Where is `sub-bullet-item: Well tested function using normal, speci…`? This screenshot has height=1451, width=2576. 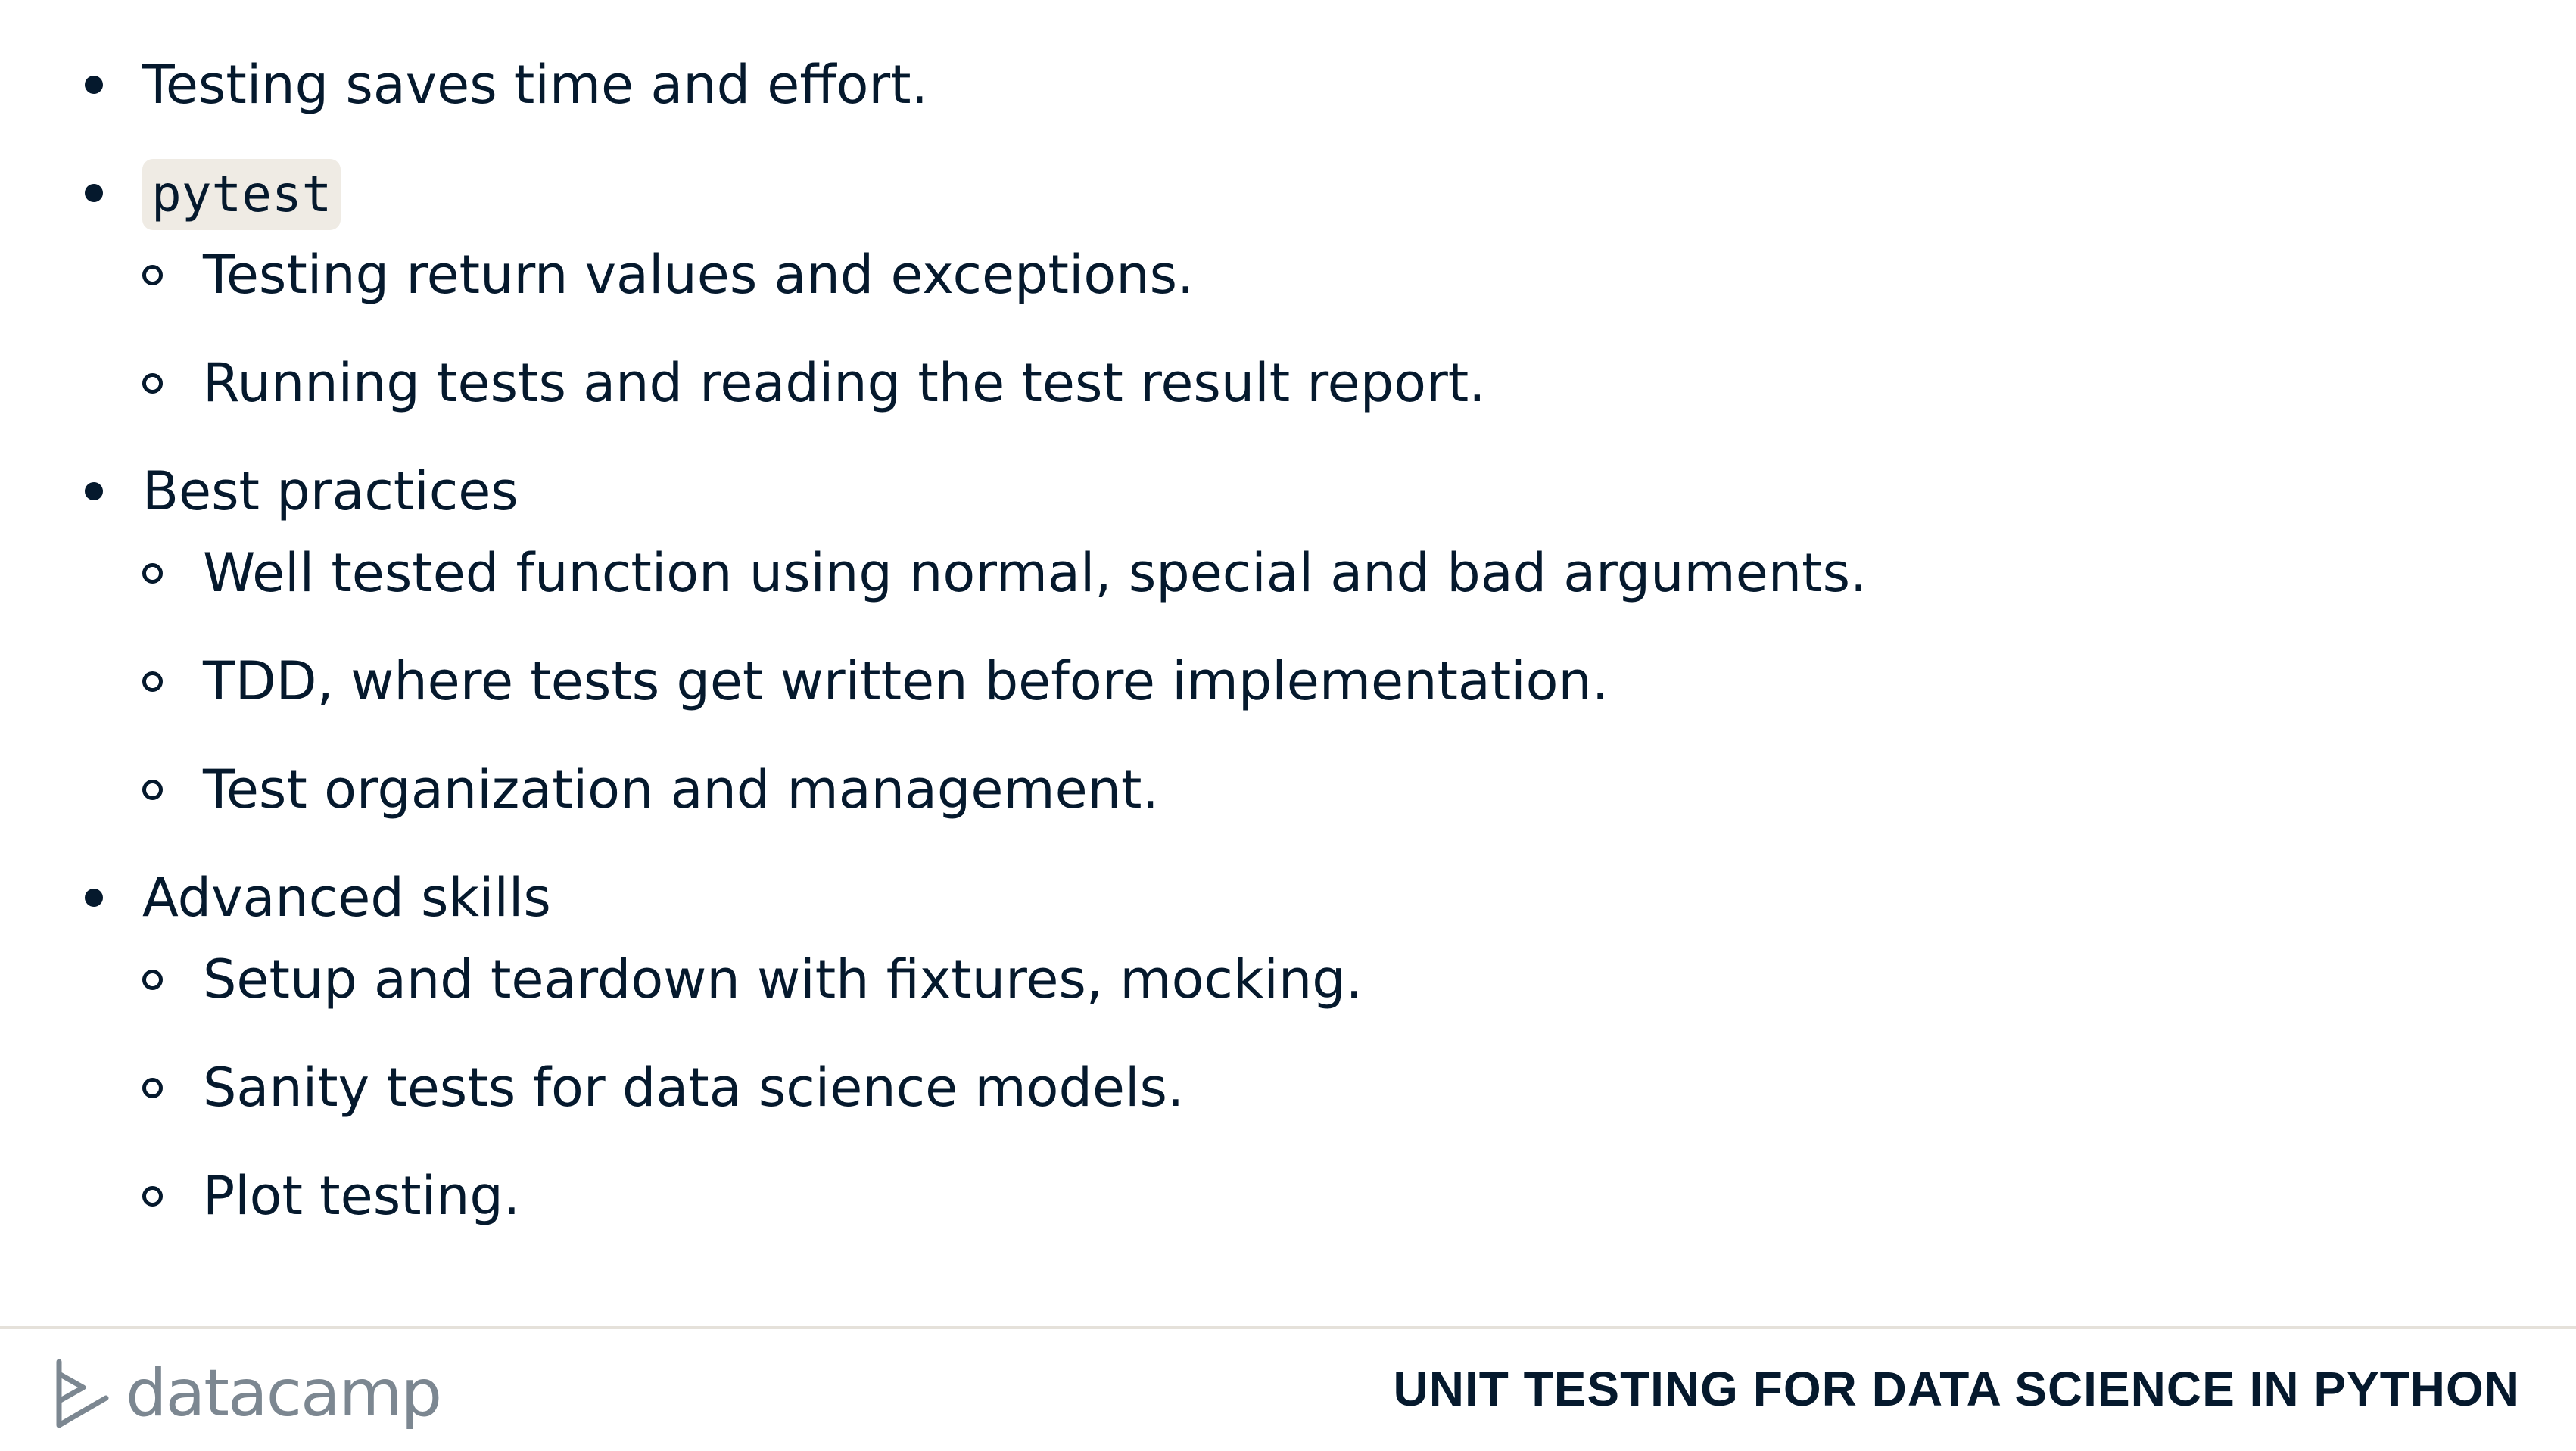
sub-bullet-item: Well tested function using normal, speci… is located at coordinates (1320, 573).